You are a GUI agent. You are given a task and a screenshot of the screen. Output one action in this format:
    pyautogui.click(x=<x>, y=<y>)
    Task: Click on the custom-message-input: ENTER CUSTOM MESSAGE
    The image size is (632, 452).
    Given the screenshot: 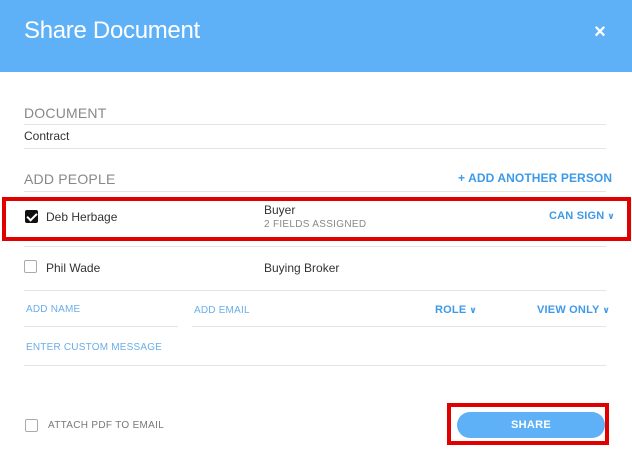 What is the action you would take?
    pyautogui.click(x=94, y=347)
    